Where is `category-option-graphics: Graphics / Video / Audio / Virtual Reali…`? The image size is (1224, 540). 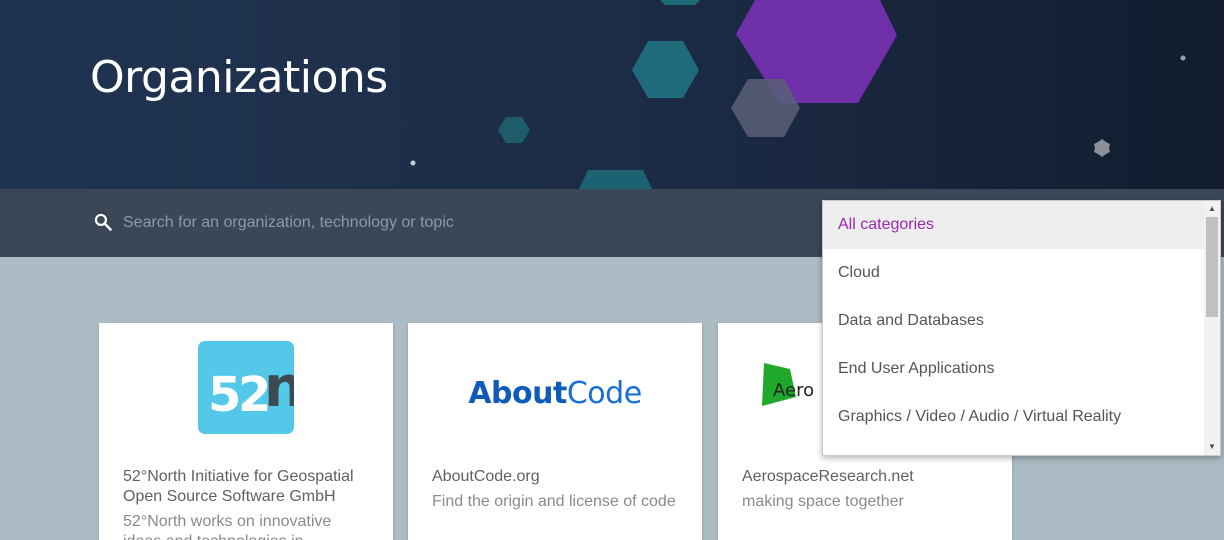 category-option-graphics: Graphics / Video / Audio / Virtual Reali… is located at coordinates (1014, 417).